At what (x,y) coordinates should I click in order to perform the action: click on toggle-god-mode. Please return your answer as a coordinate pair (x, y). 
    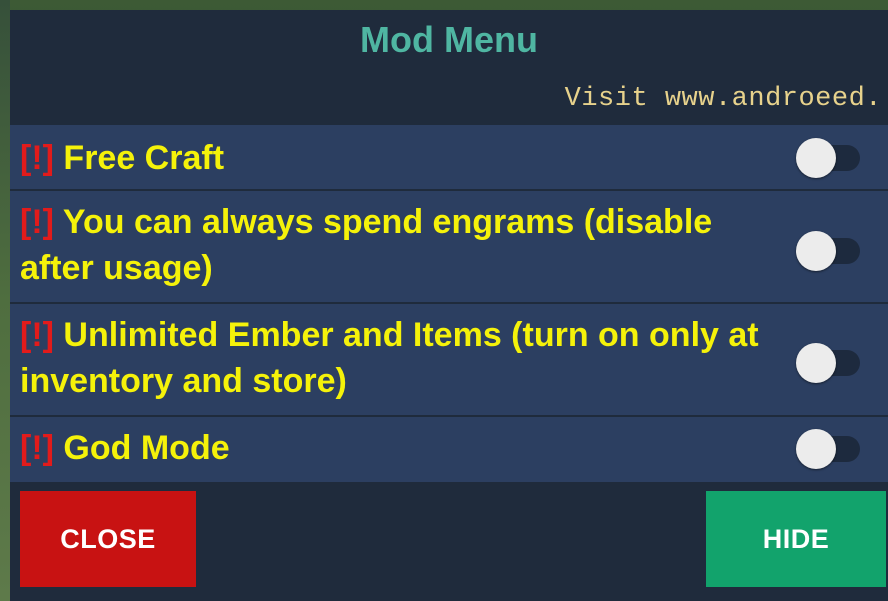
    Looking at the image, I should click on (828, 449).